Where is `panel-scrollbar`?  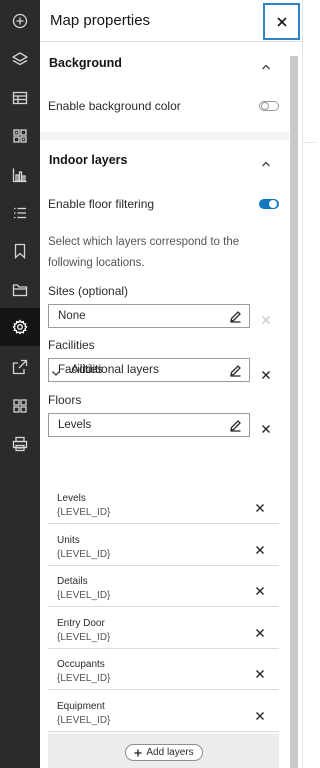
panel-scrollbar is located at coordinates (295, 405).